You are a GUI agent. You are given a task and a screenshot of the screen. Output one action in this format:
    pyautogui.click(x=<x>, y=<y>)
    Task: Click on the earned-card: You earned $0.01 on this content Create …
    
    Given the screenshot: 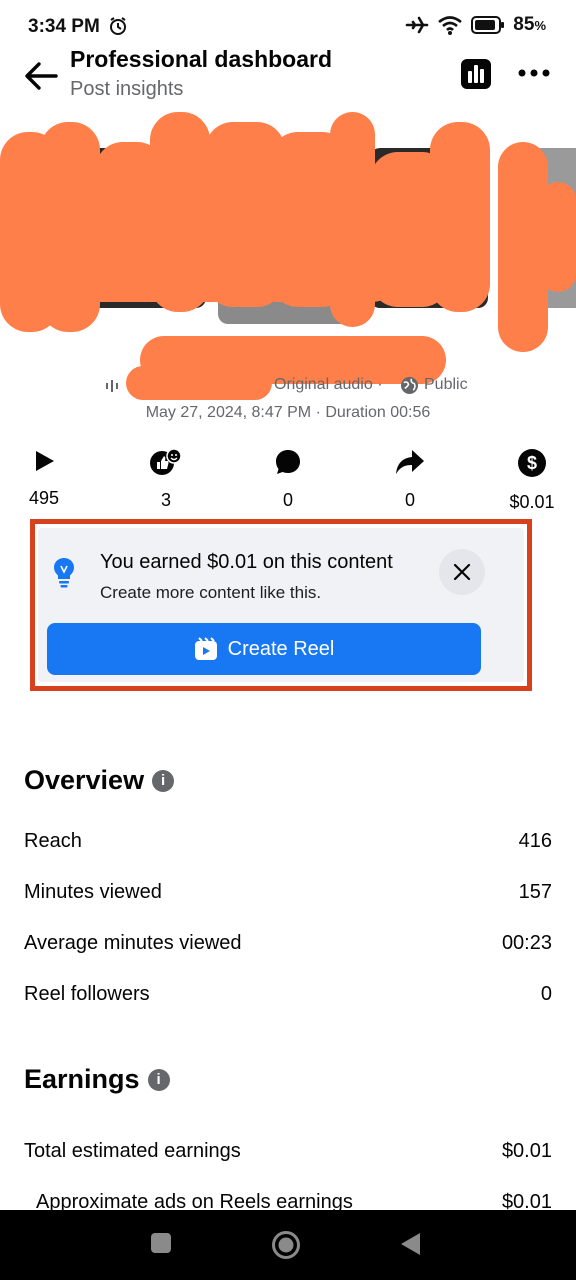 What is the action you would take?
    pyautogui.click(x=281, y=605)
    